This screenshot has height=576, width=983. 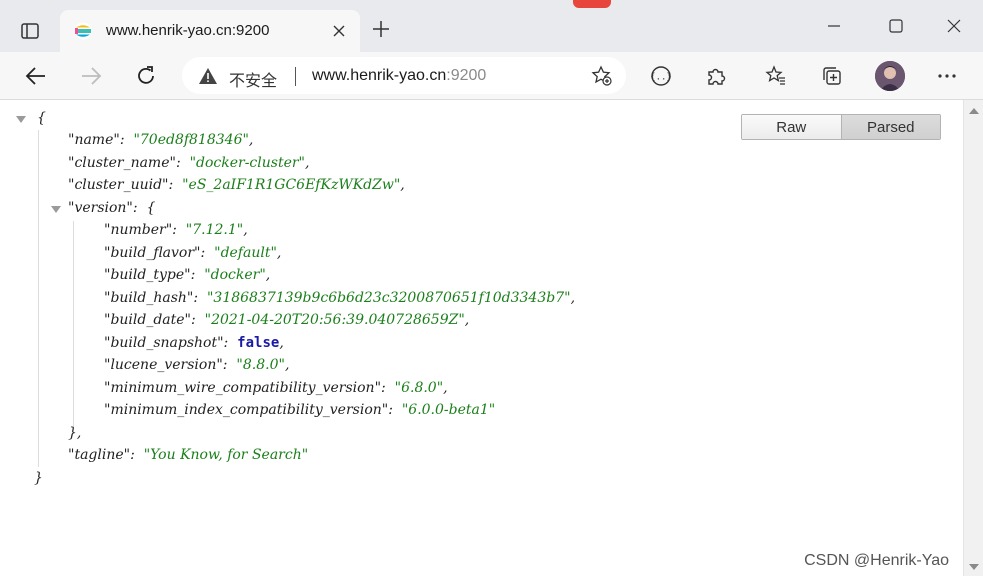 What do you see at coordinates (260, 365) in the screenshot?
I see `json-value: "8.8.0"` at bounding box center [260, 365].